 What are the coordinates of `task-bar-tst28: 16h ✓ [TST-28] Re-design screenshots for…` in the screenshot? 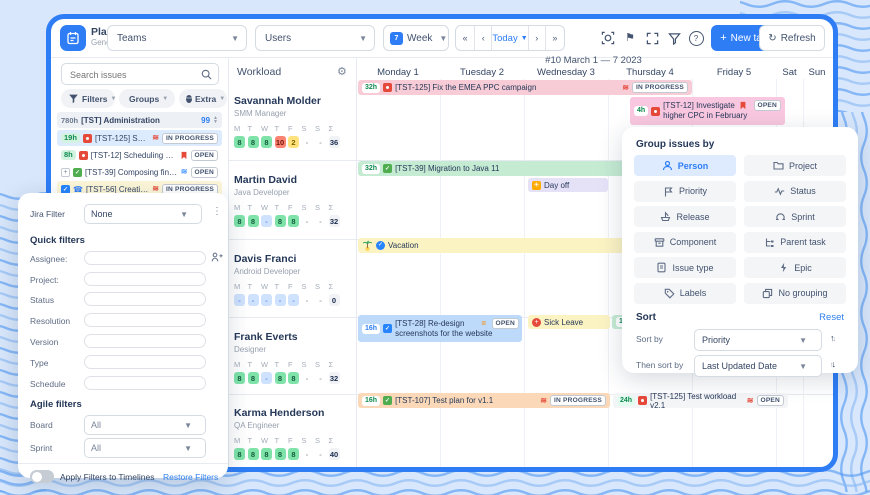 It's located at (440, 328).